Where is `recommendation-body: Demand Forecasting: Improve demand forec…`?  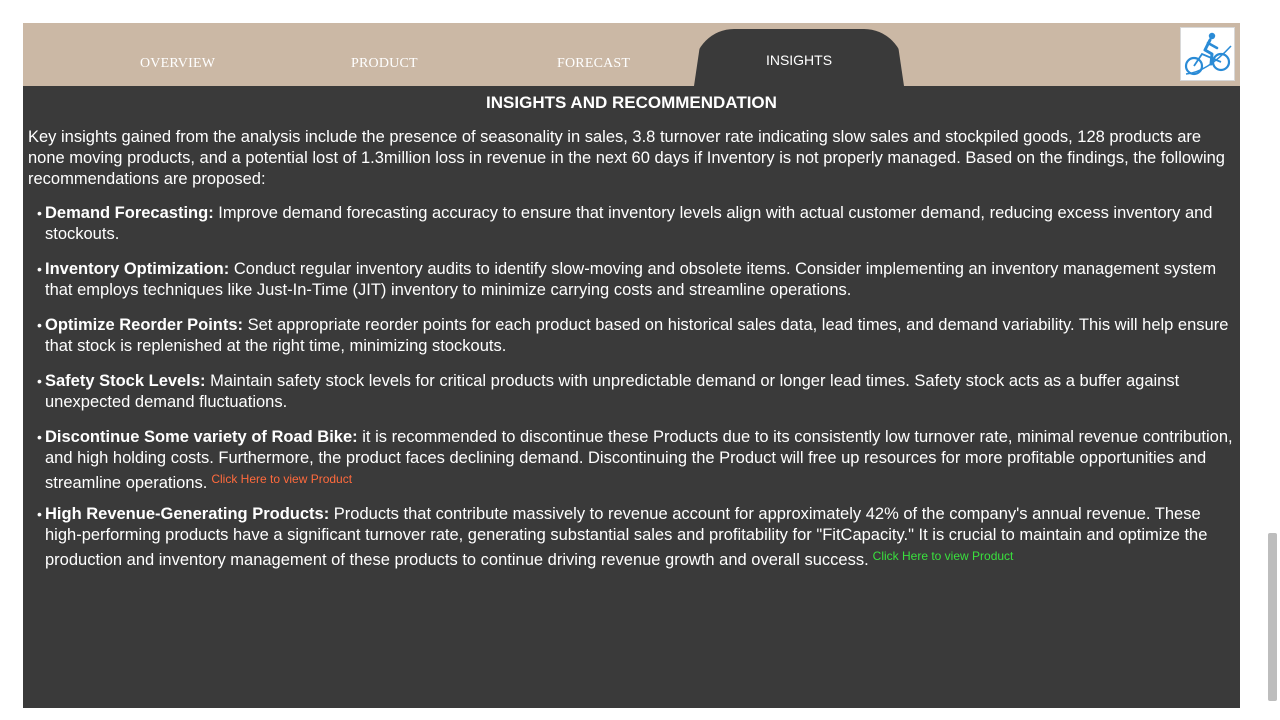
recommendation-body: Demand Forecasting: Improve demand forec… is located at coordinates (641, 224).